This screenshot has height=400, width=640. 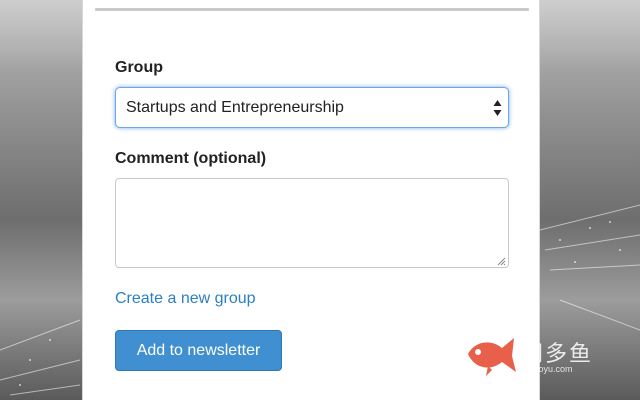 What do you see at coordinates (185, 299) in the screenshot?
I see `create-new-group-link: Create a new group` at bounding box center [185, 299].